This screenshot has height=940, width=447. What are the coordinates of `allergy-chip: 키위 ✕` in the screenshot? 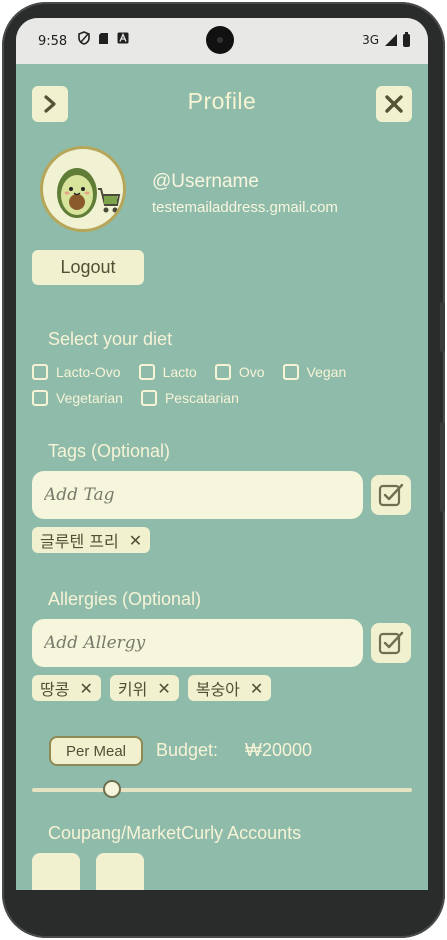 It's located at (144, 688).